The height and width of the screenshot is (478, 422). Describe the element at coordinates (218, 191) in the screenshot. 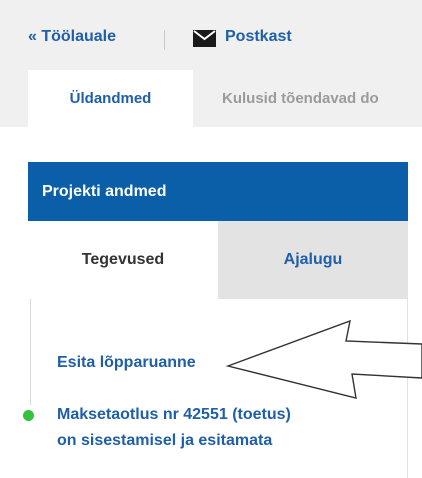

I see `panel-title: Projekti andmed` at that location.